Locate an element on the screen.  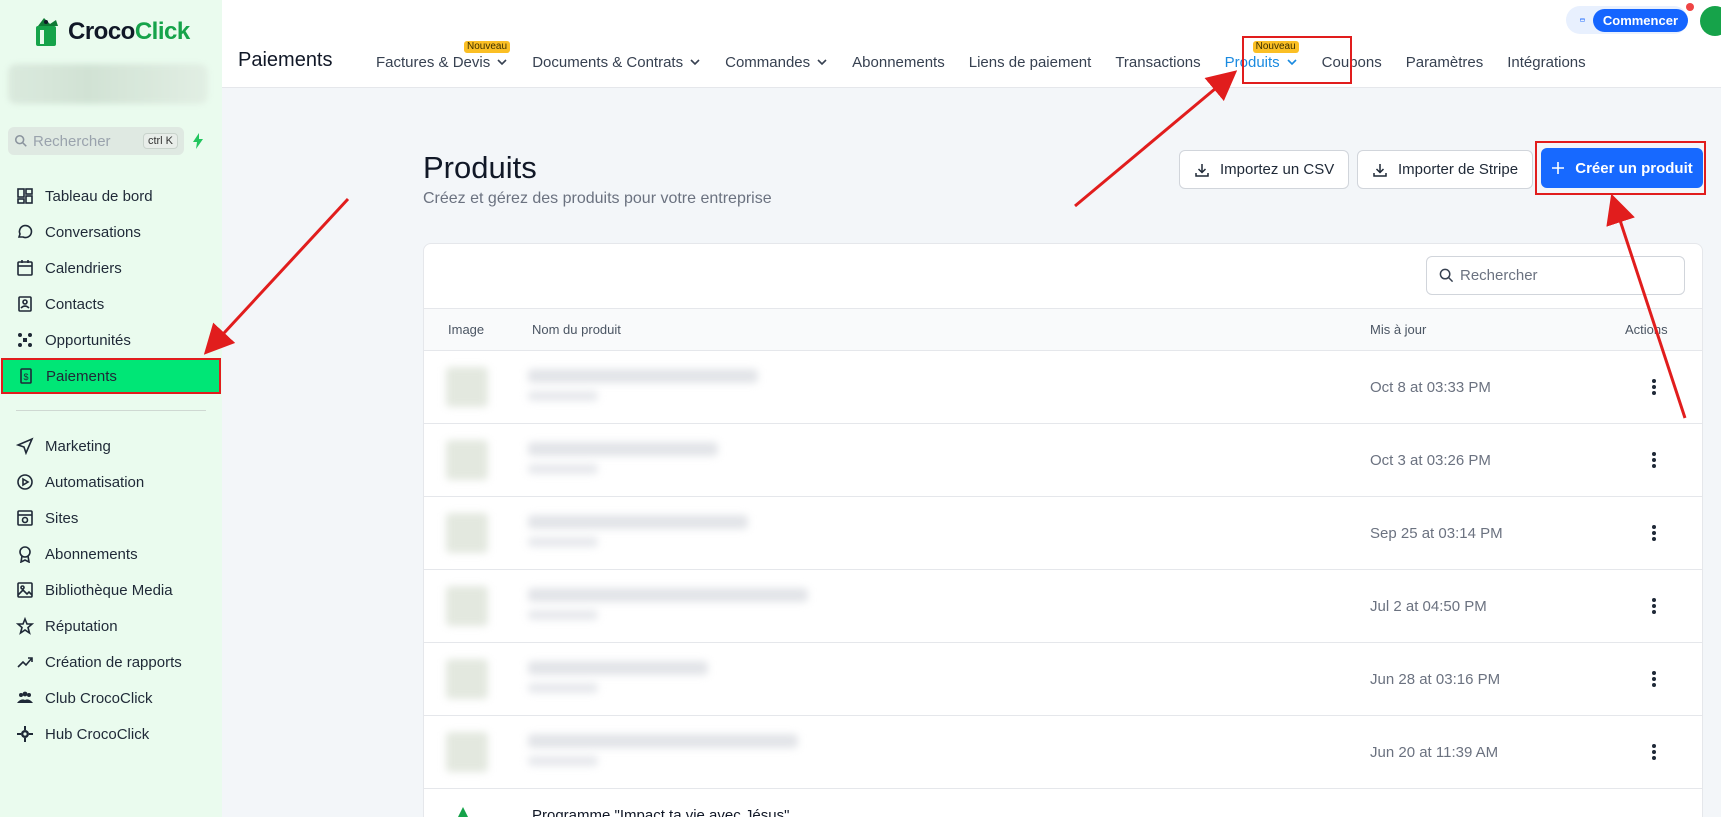
new-badge: Nouveau is located at coordinates (487, 47).